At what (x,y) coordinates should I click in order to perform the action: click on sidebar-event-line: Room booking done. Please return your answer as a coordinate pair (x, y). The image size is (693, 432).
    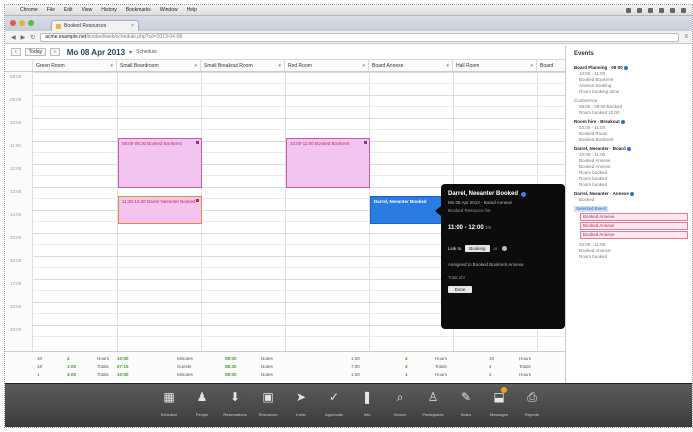
    Looking at the image, I should click on (599, 91).